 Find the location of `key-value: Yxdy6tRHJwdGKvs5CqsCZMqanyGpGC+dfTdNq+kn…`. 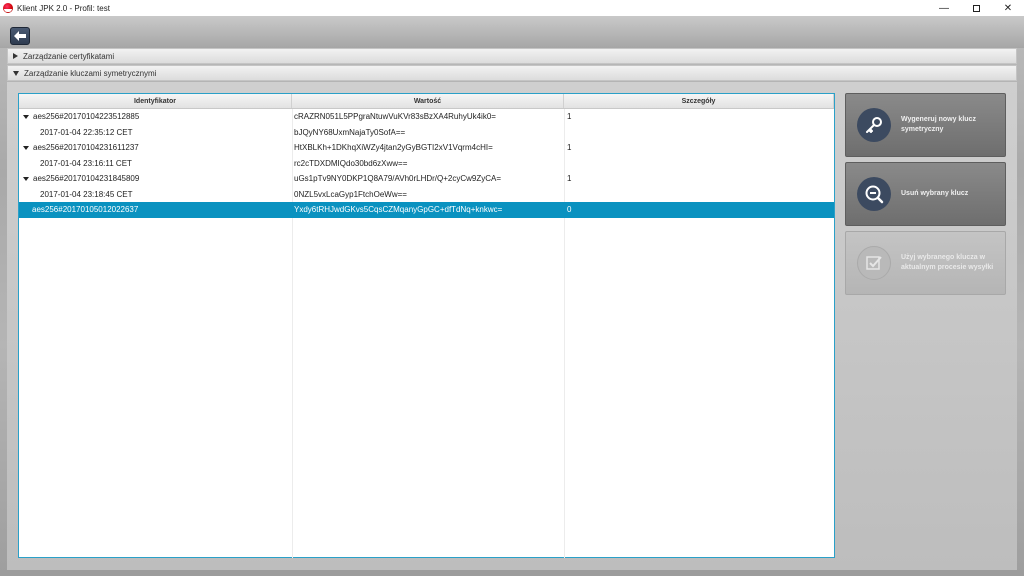

key-value: Yxdy6tRHJwdGKvs5CqsCZMqanyGpGC+dfTdNq+kn… is located at coordinates (398, 210).